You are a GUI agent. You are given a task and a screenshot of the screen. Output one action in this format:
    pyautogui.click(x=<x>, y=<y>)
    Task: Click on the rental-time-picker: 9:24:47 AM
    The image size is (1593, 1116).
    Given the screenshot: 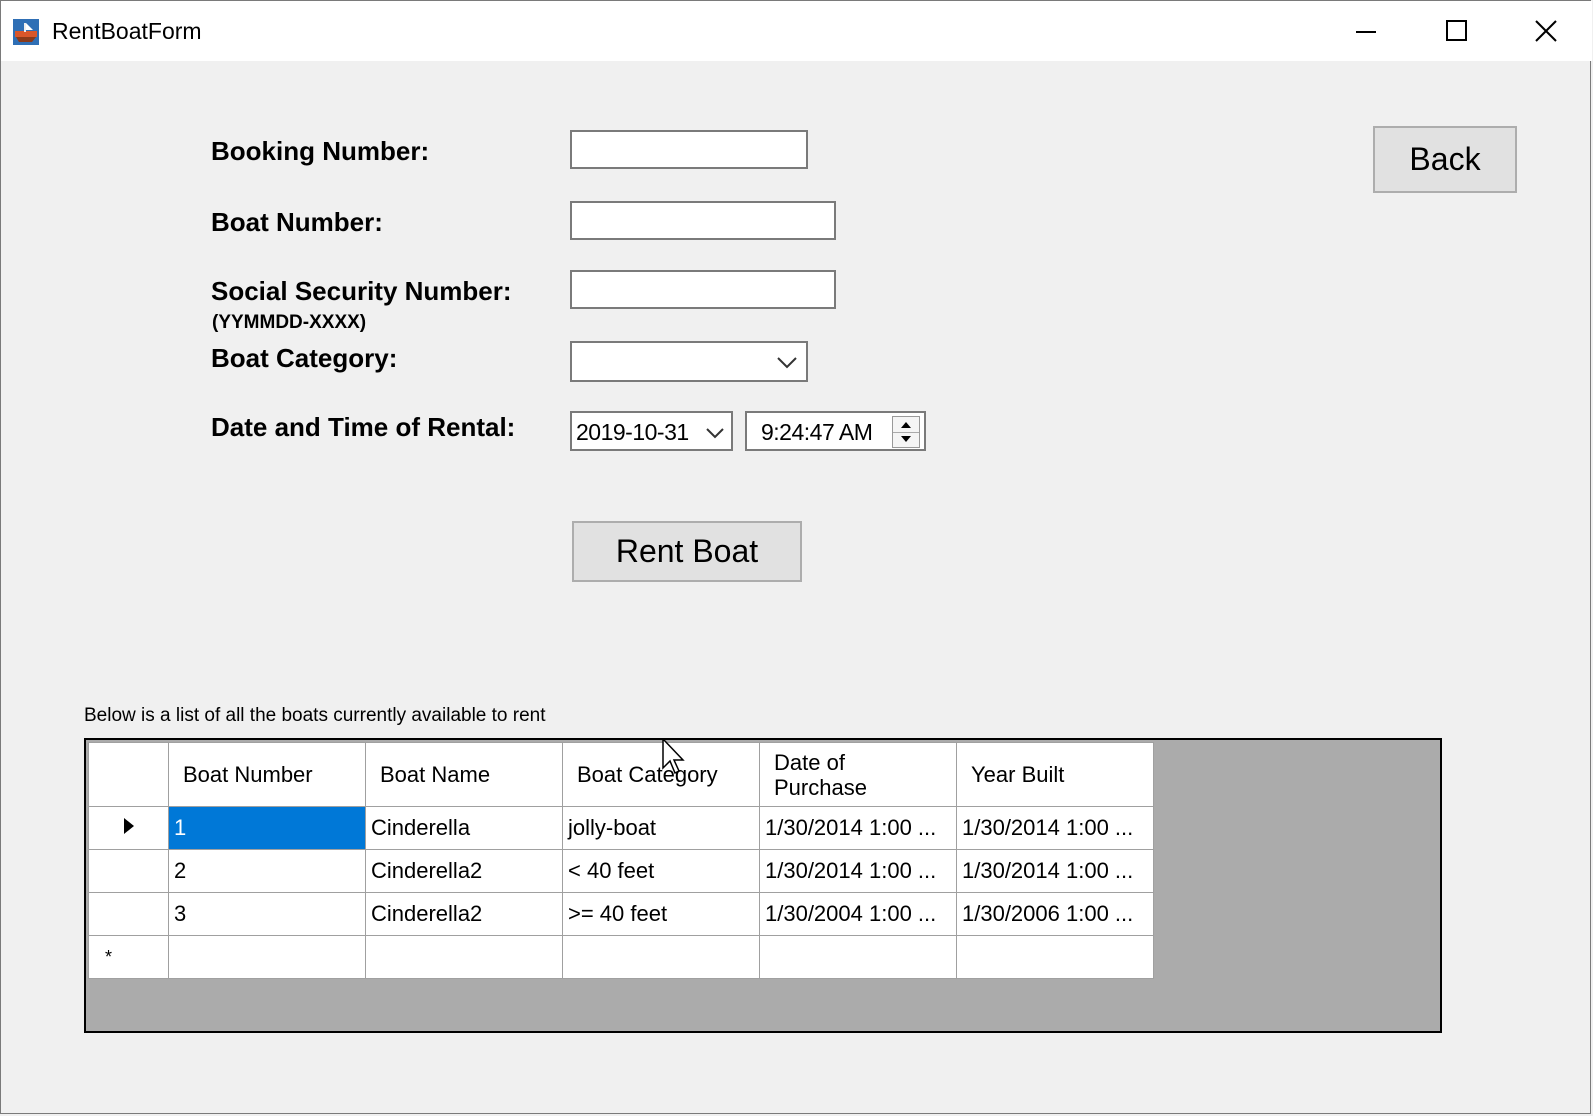 What is the action you would take?
    pyautogui.click(x=835, y=431)
    